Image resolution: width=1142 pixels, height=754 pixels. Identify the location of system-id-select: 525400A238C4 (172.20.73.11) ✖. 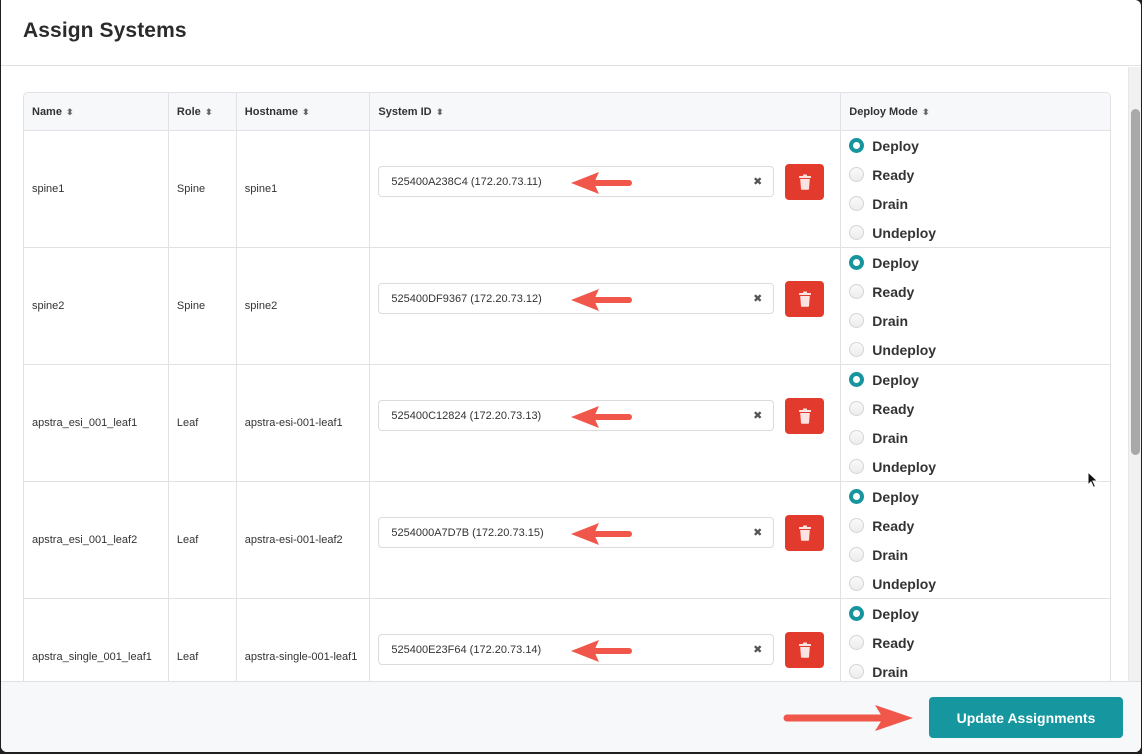
(576, 181).